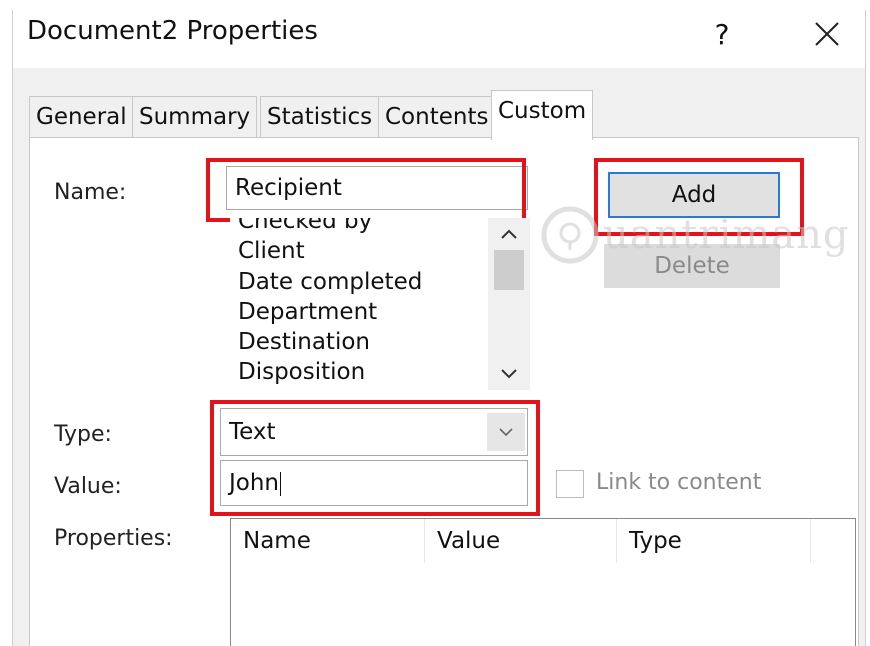 The height and width of the screenshot is (646, 870). What do you see at coordinates (509, 374) in the screenshot?
I see `scroll-down-icon` at bounding box center [509, 374].